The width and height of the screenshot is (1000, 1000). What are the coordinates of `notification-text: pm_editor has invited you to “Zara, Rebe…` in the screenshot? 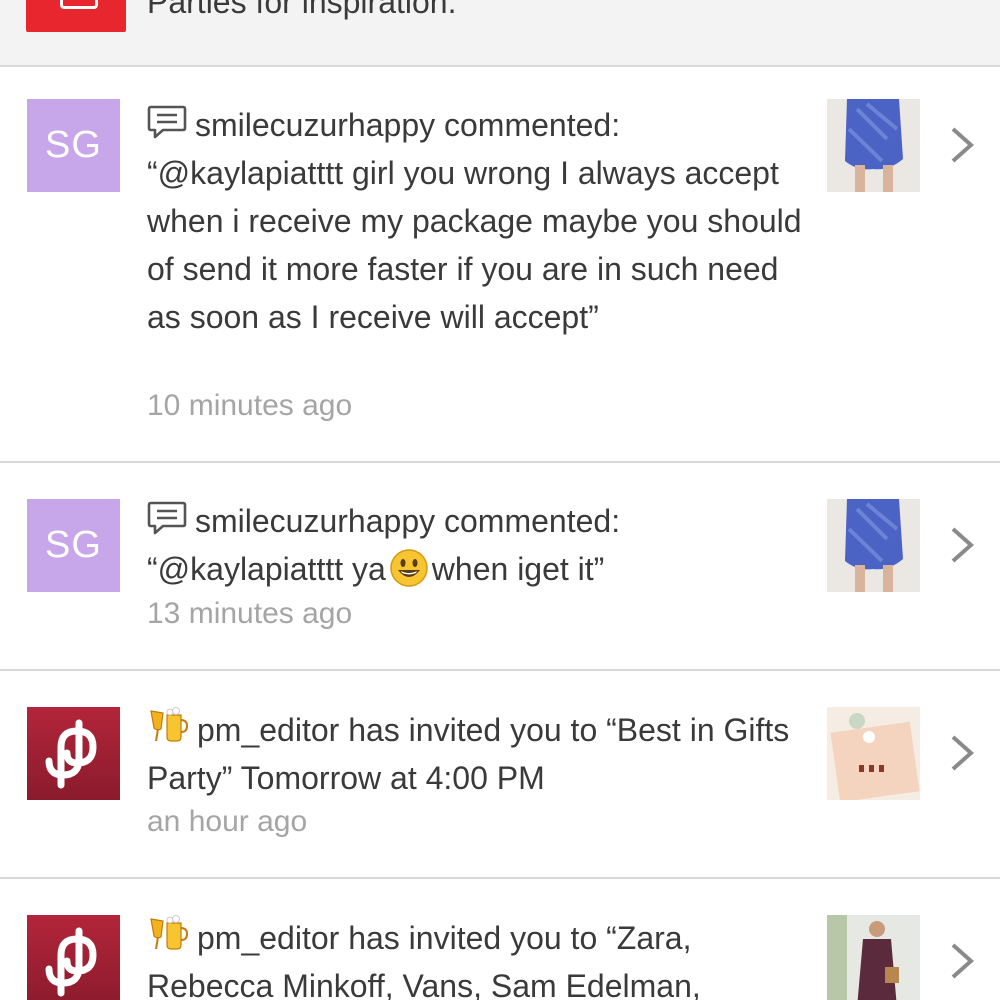 It's located at (482, 956).